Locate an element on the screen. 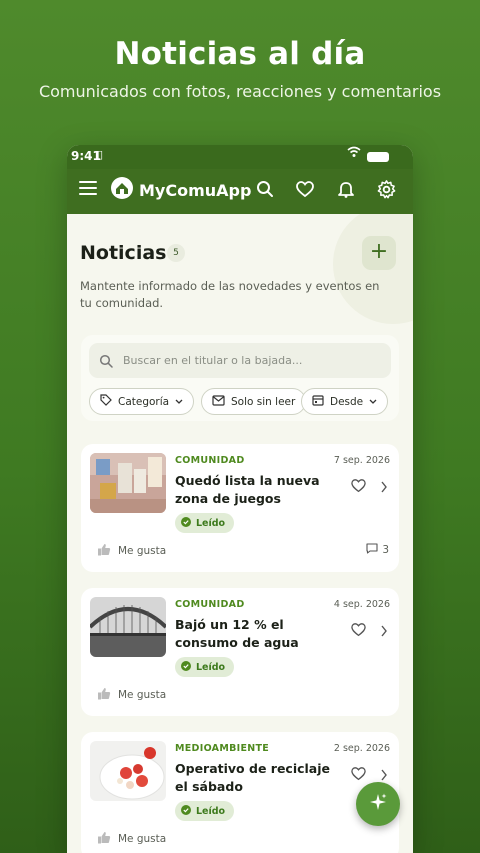  ai-assistant-button is located at coordinates (378, 804).